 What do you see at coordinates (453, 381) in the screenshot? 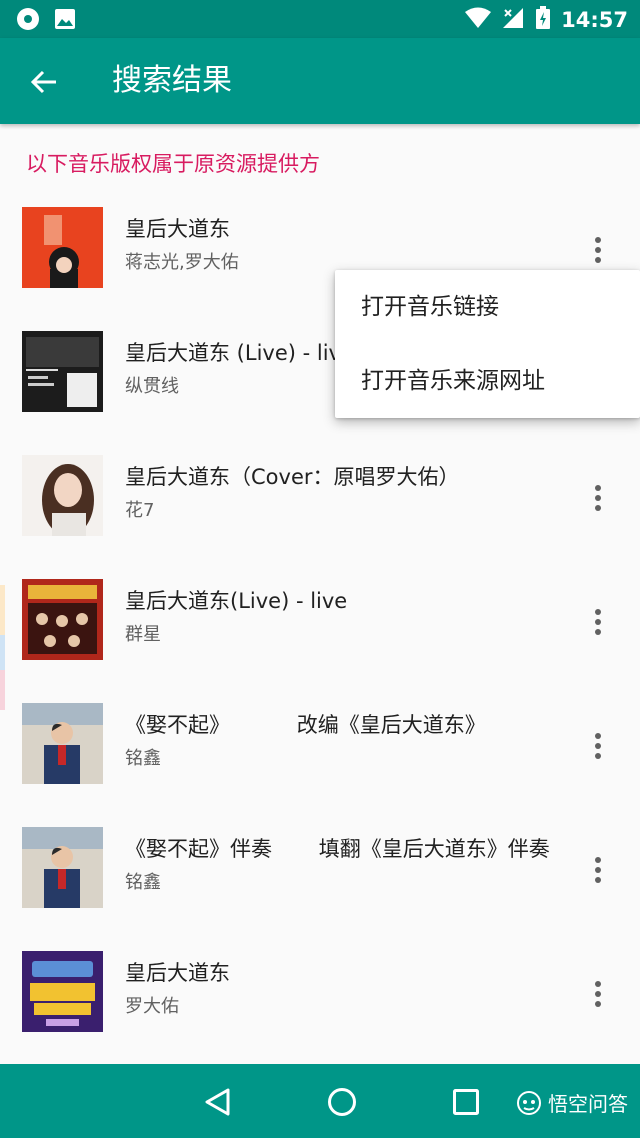
I see `menu-item-label: 打开音乐来源网址` at bounding box center [453, 381].